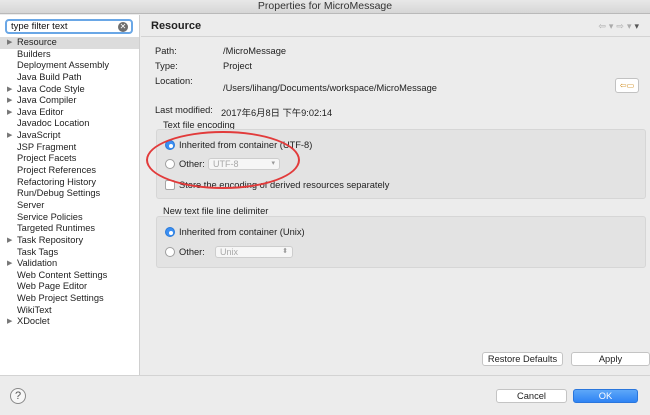 The image size is (650, 415). Describe the element at coordinates (192, 252) in the screenshot. I see `other-delimiter-label: Other:` at that location.